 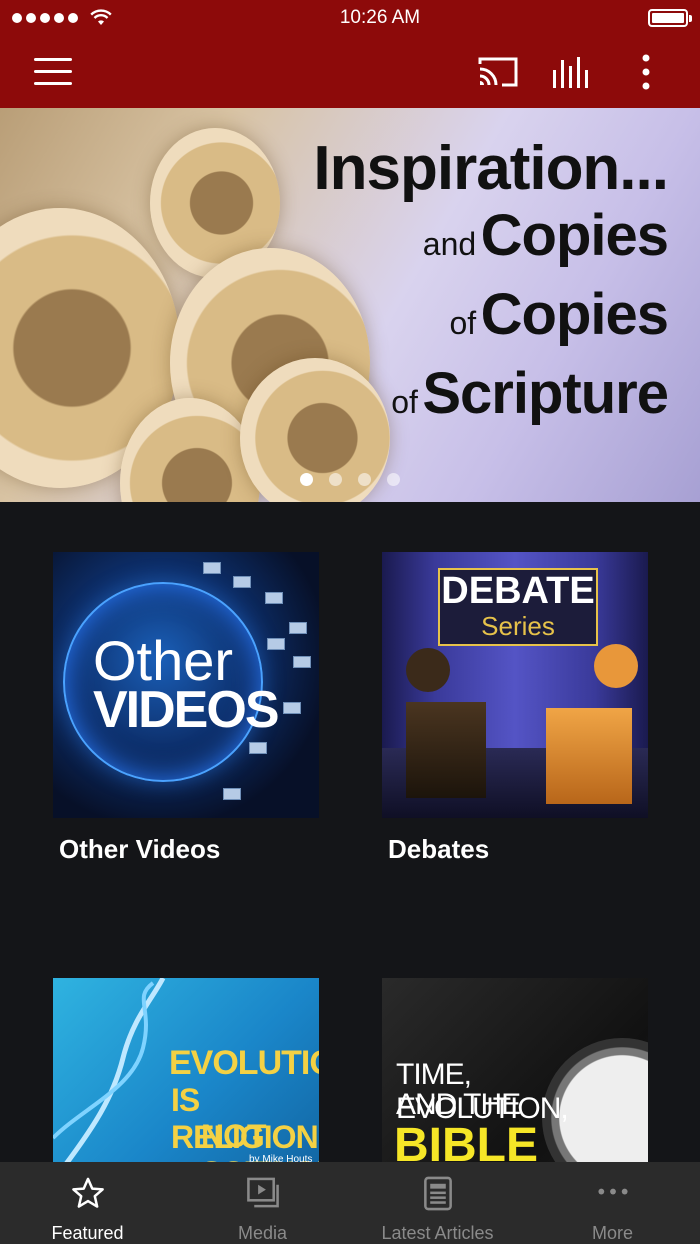 What do you see at coordinates (53, 72) in the screenshot?
I see `hamburger-menu-icon` at bounding box center [53, 72].